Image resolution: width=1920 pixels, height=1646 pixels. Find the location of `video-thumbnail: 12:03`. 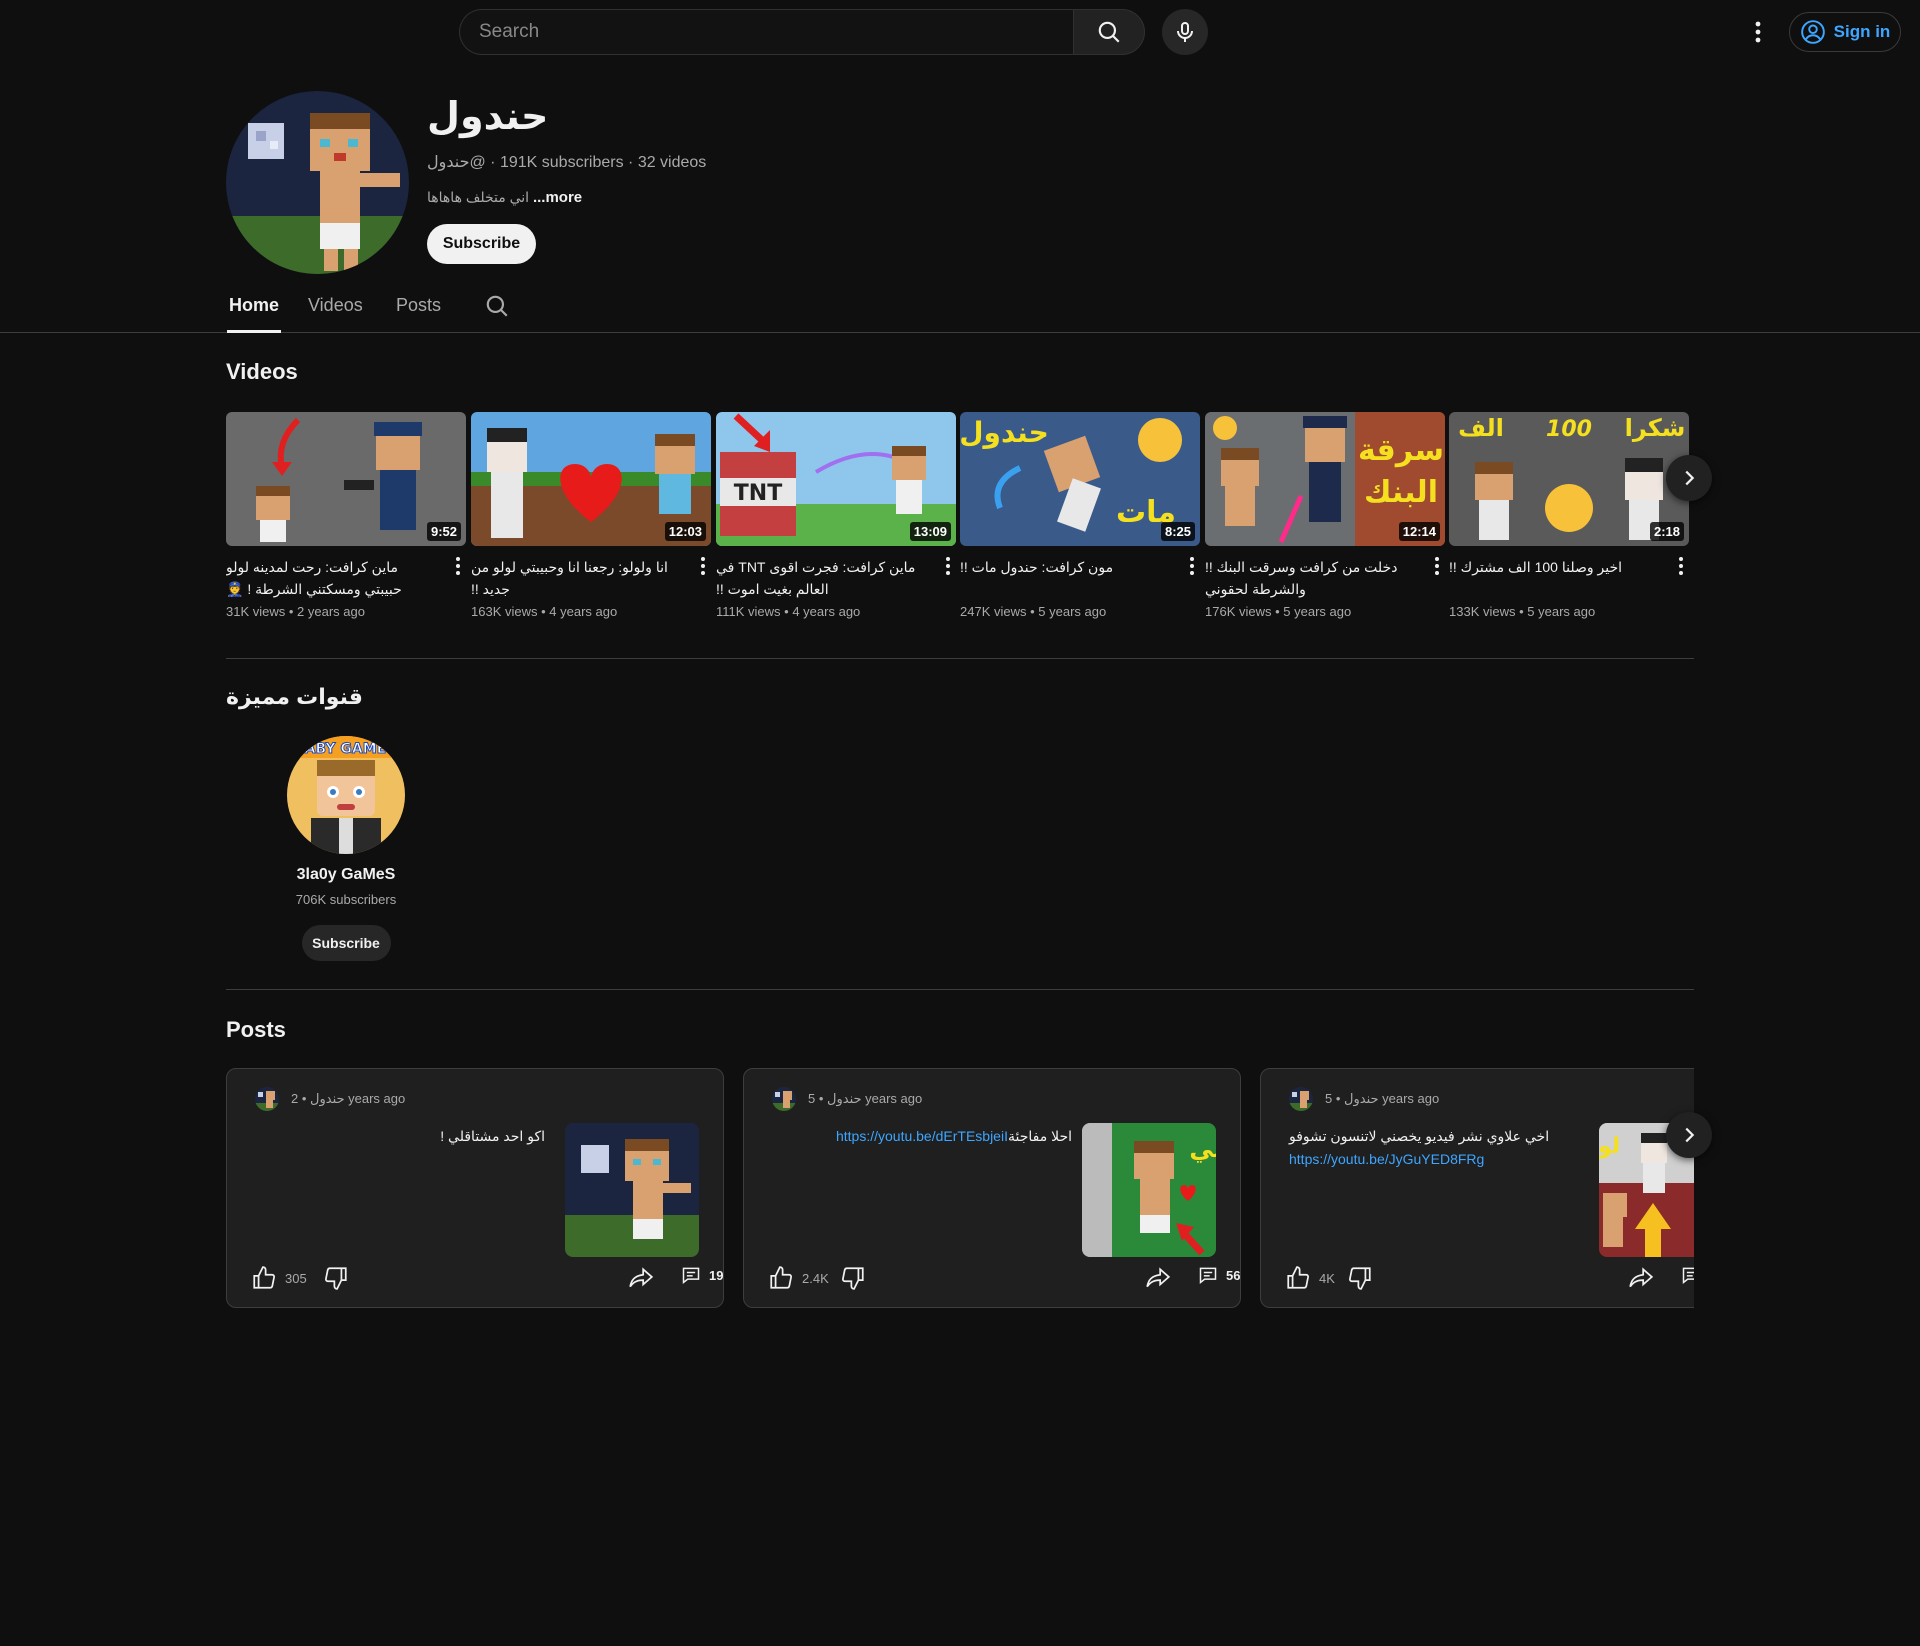

video-thumbnail: 12:03 is located at coordinates (591, 479).